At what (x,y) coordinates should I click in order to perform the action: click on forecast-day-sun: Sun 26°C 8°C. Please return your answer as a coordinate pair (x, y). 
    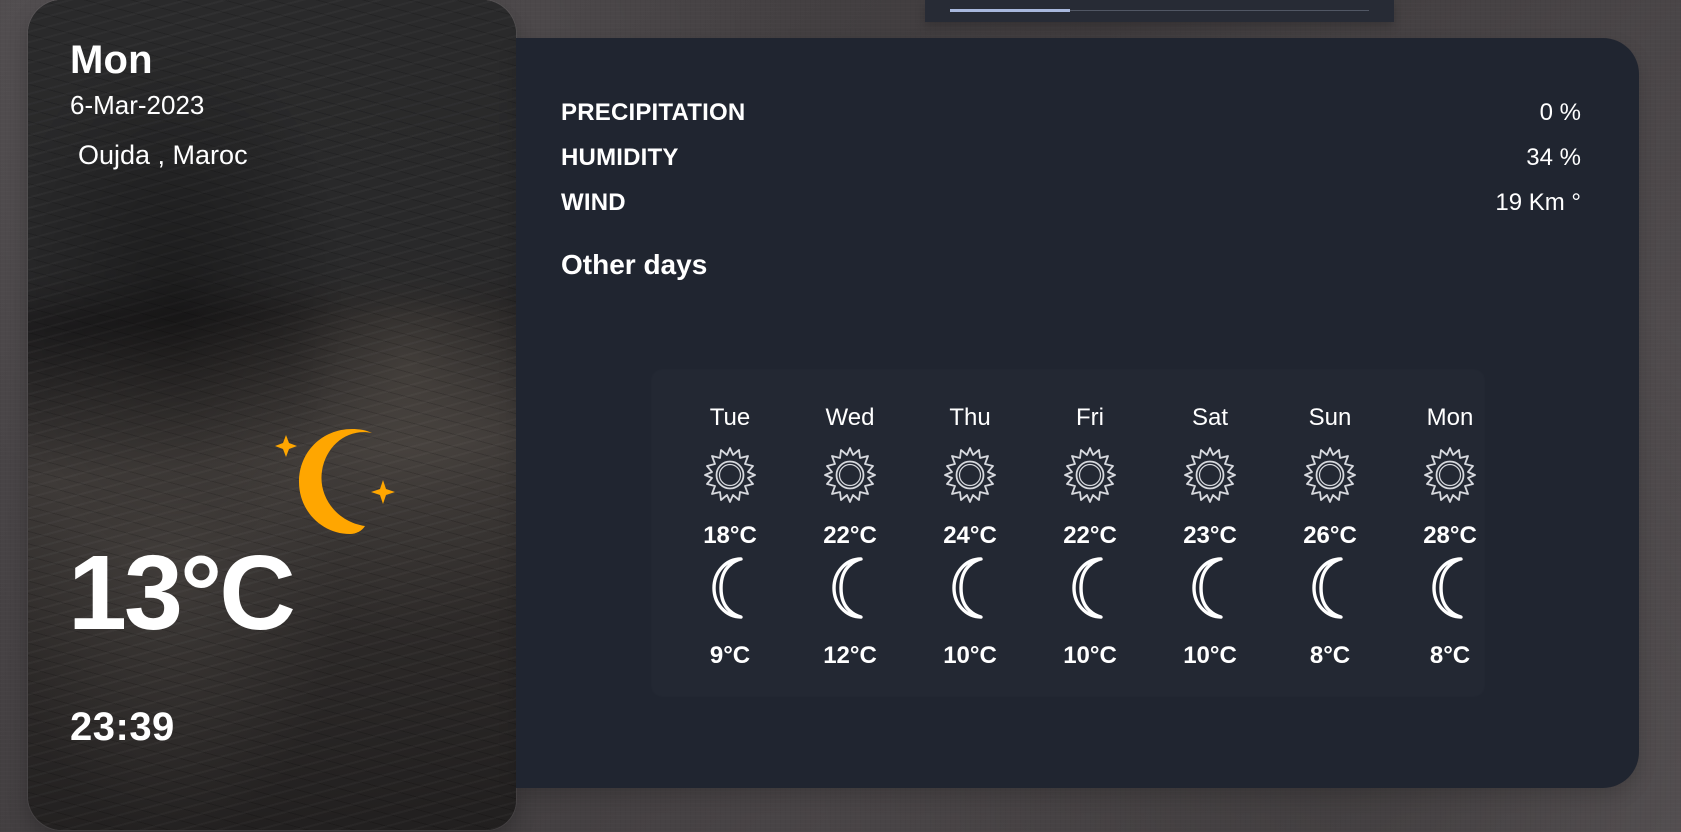
    Looking at the image, I should click on (1330, 541).